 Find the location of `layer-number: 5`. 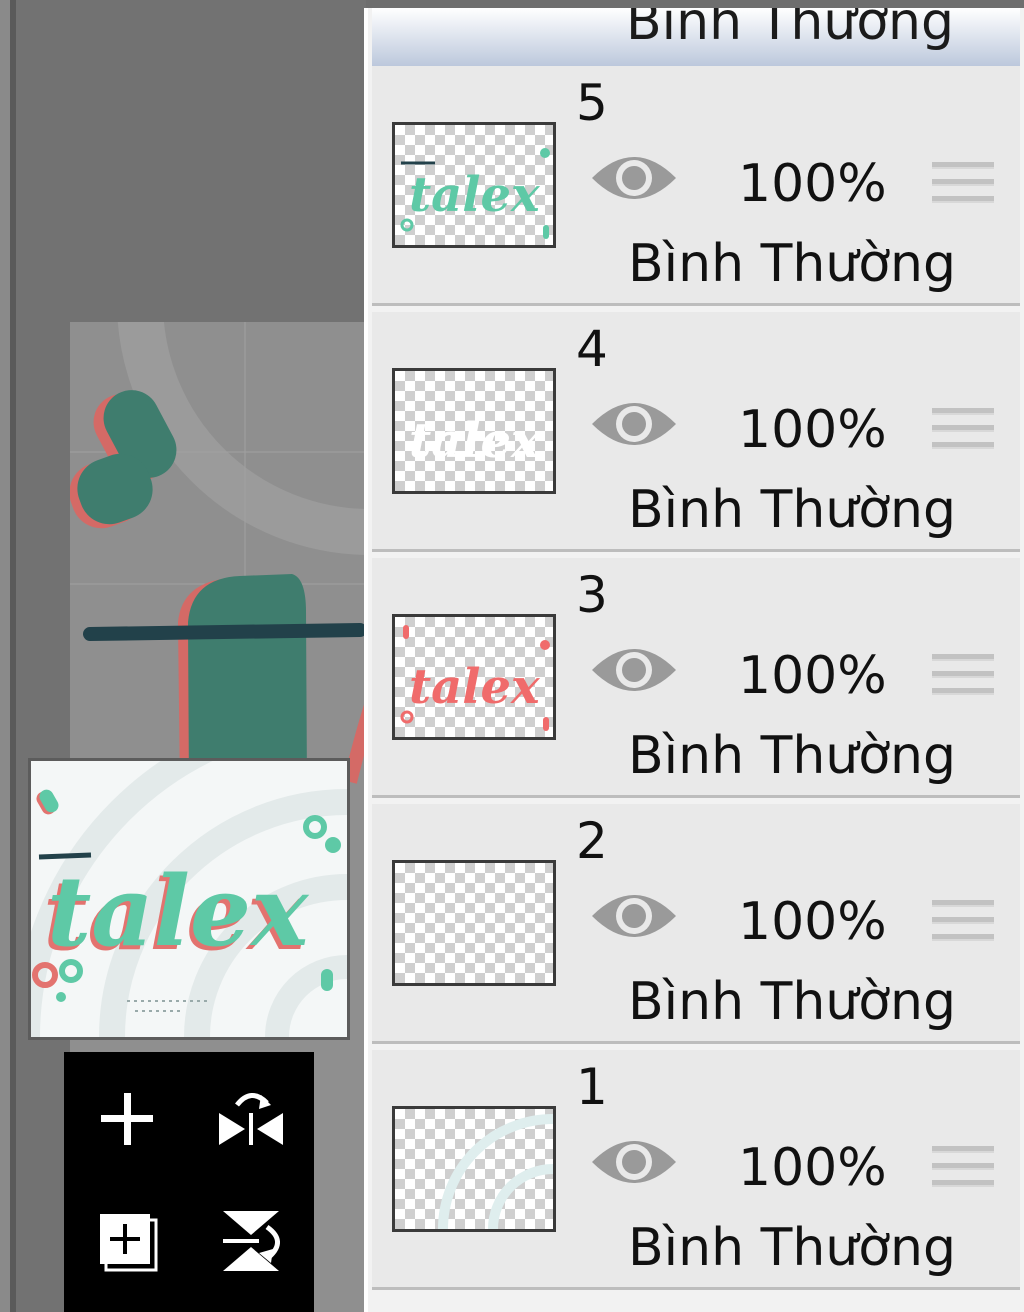

layer-number: 5 is located at coordinates (592, 103).